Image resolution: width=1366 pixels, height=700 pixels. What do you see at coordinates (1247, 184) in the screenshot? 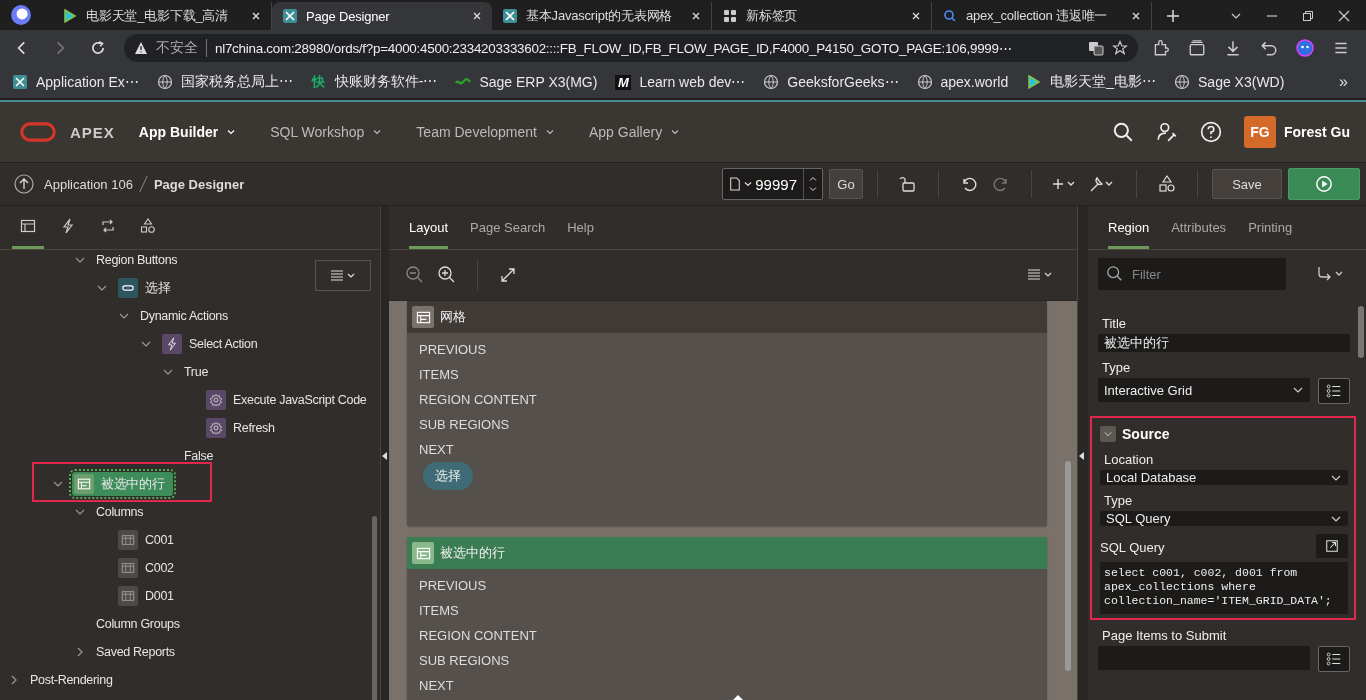
I see `save-button: Save` at bounding box center [1247, 184].